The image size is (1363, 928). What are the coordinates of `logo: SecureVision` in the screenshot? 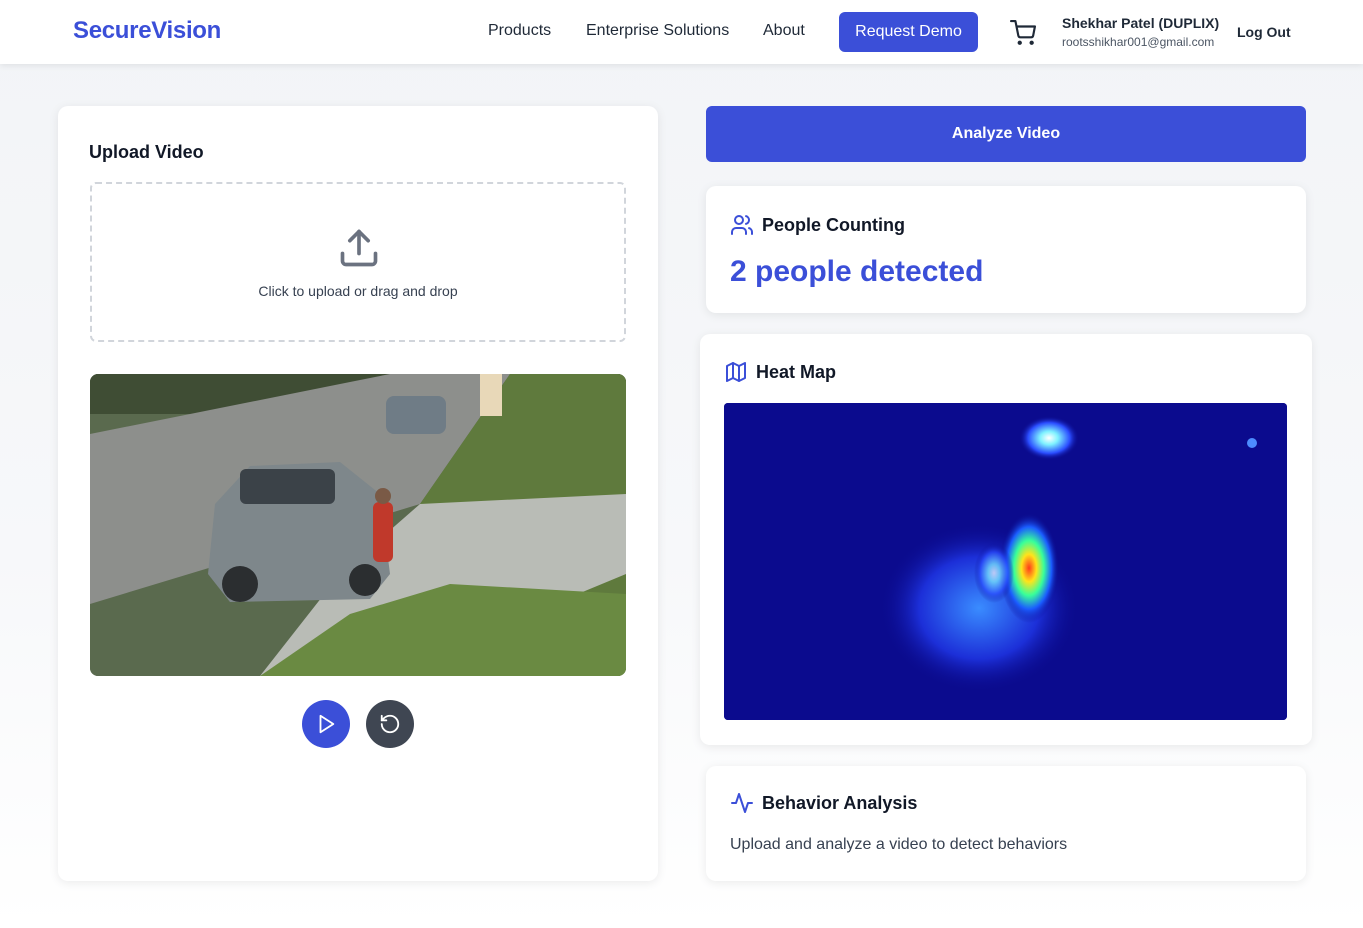 It's located at (147, 31).